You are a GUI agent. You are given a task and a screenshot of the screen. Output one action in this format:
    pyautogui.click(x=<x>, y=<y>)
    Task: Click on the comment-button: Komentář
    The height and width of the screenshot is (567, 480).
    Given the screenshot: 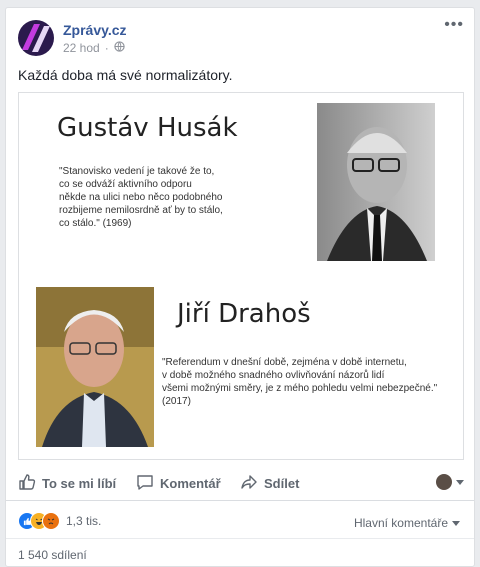 What is the action you would take?
    pyautogui.click(x=178, y=483)
    